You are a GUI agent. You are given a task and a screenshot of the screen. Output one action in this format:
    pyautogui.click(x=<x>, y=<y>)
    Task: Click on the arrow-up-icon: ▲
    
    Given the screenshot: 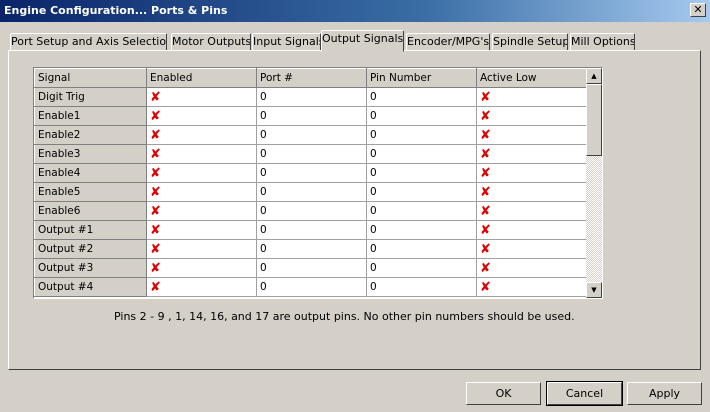 What is the action you would take?
    pyautogui.click(x=594, y=76)
    